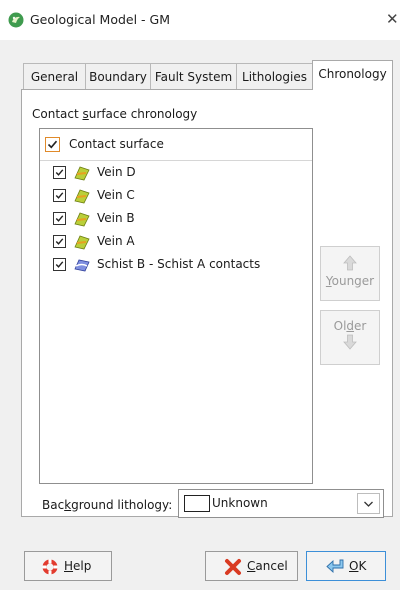 The image size is (400, 590). I want to click on help-label: Help, so click(77, 566).